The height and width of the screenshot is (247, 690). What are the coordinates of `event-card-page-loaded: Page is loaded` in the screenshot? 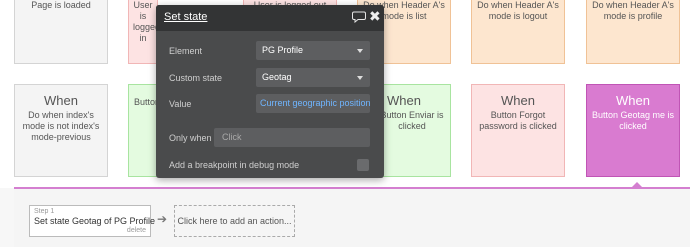 It's located at (61, 32).